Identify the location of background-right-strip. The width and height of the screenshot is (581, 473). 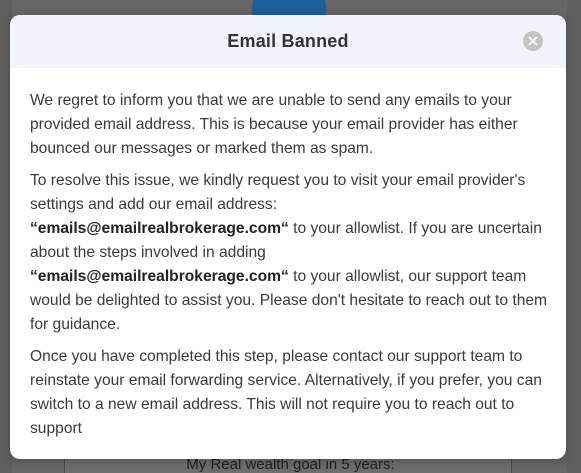
(574, 236).